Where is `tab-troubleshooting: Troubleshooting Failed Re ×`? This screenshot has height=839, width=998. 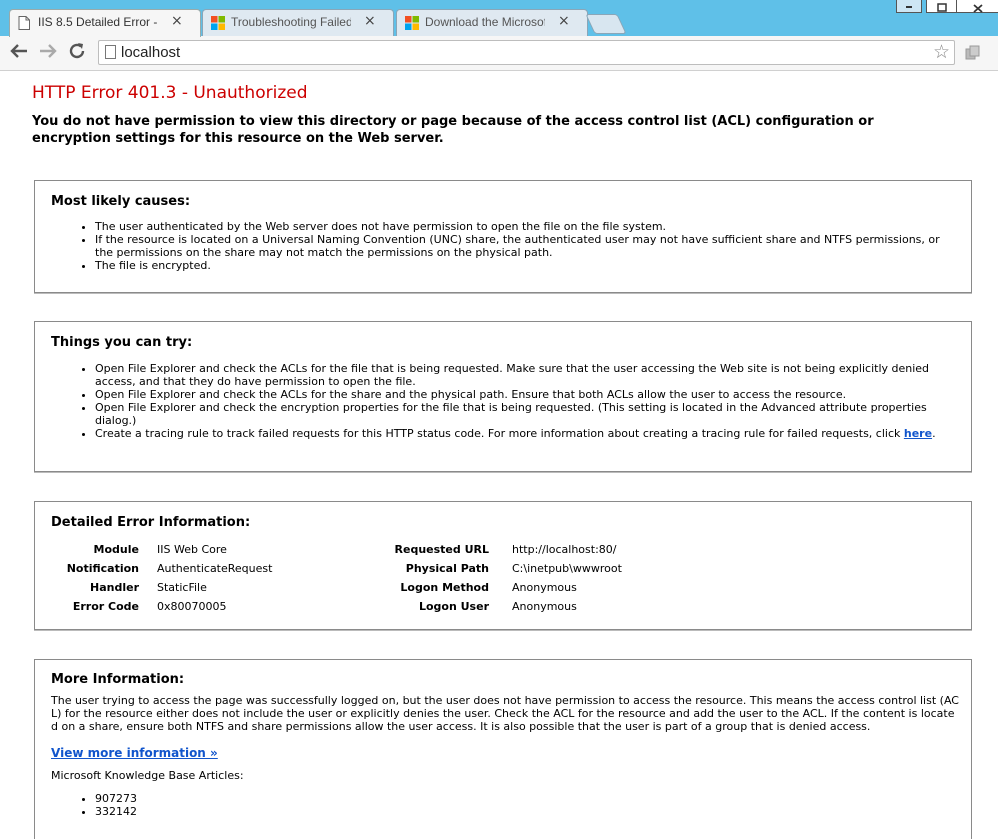 tab-troubleshooting: Troubleshooting Failed Re × is located at coordinates (298, 22).